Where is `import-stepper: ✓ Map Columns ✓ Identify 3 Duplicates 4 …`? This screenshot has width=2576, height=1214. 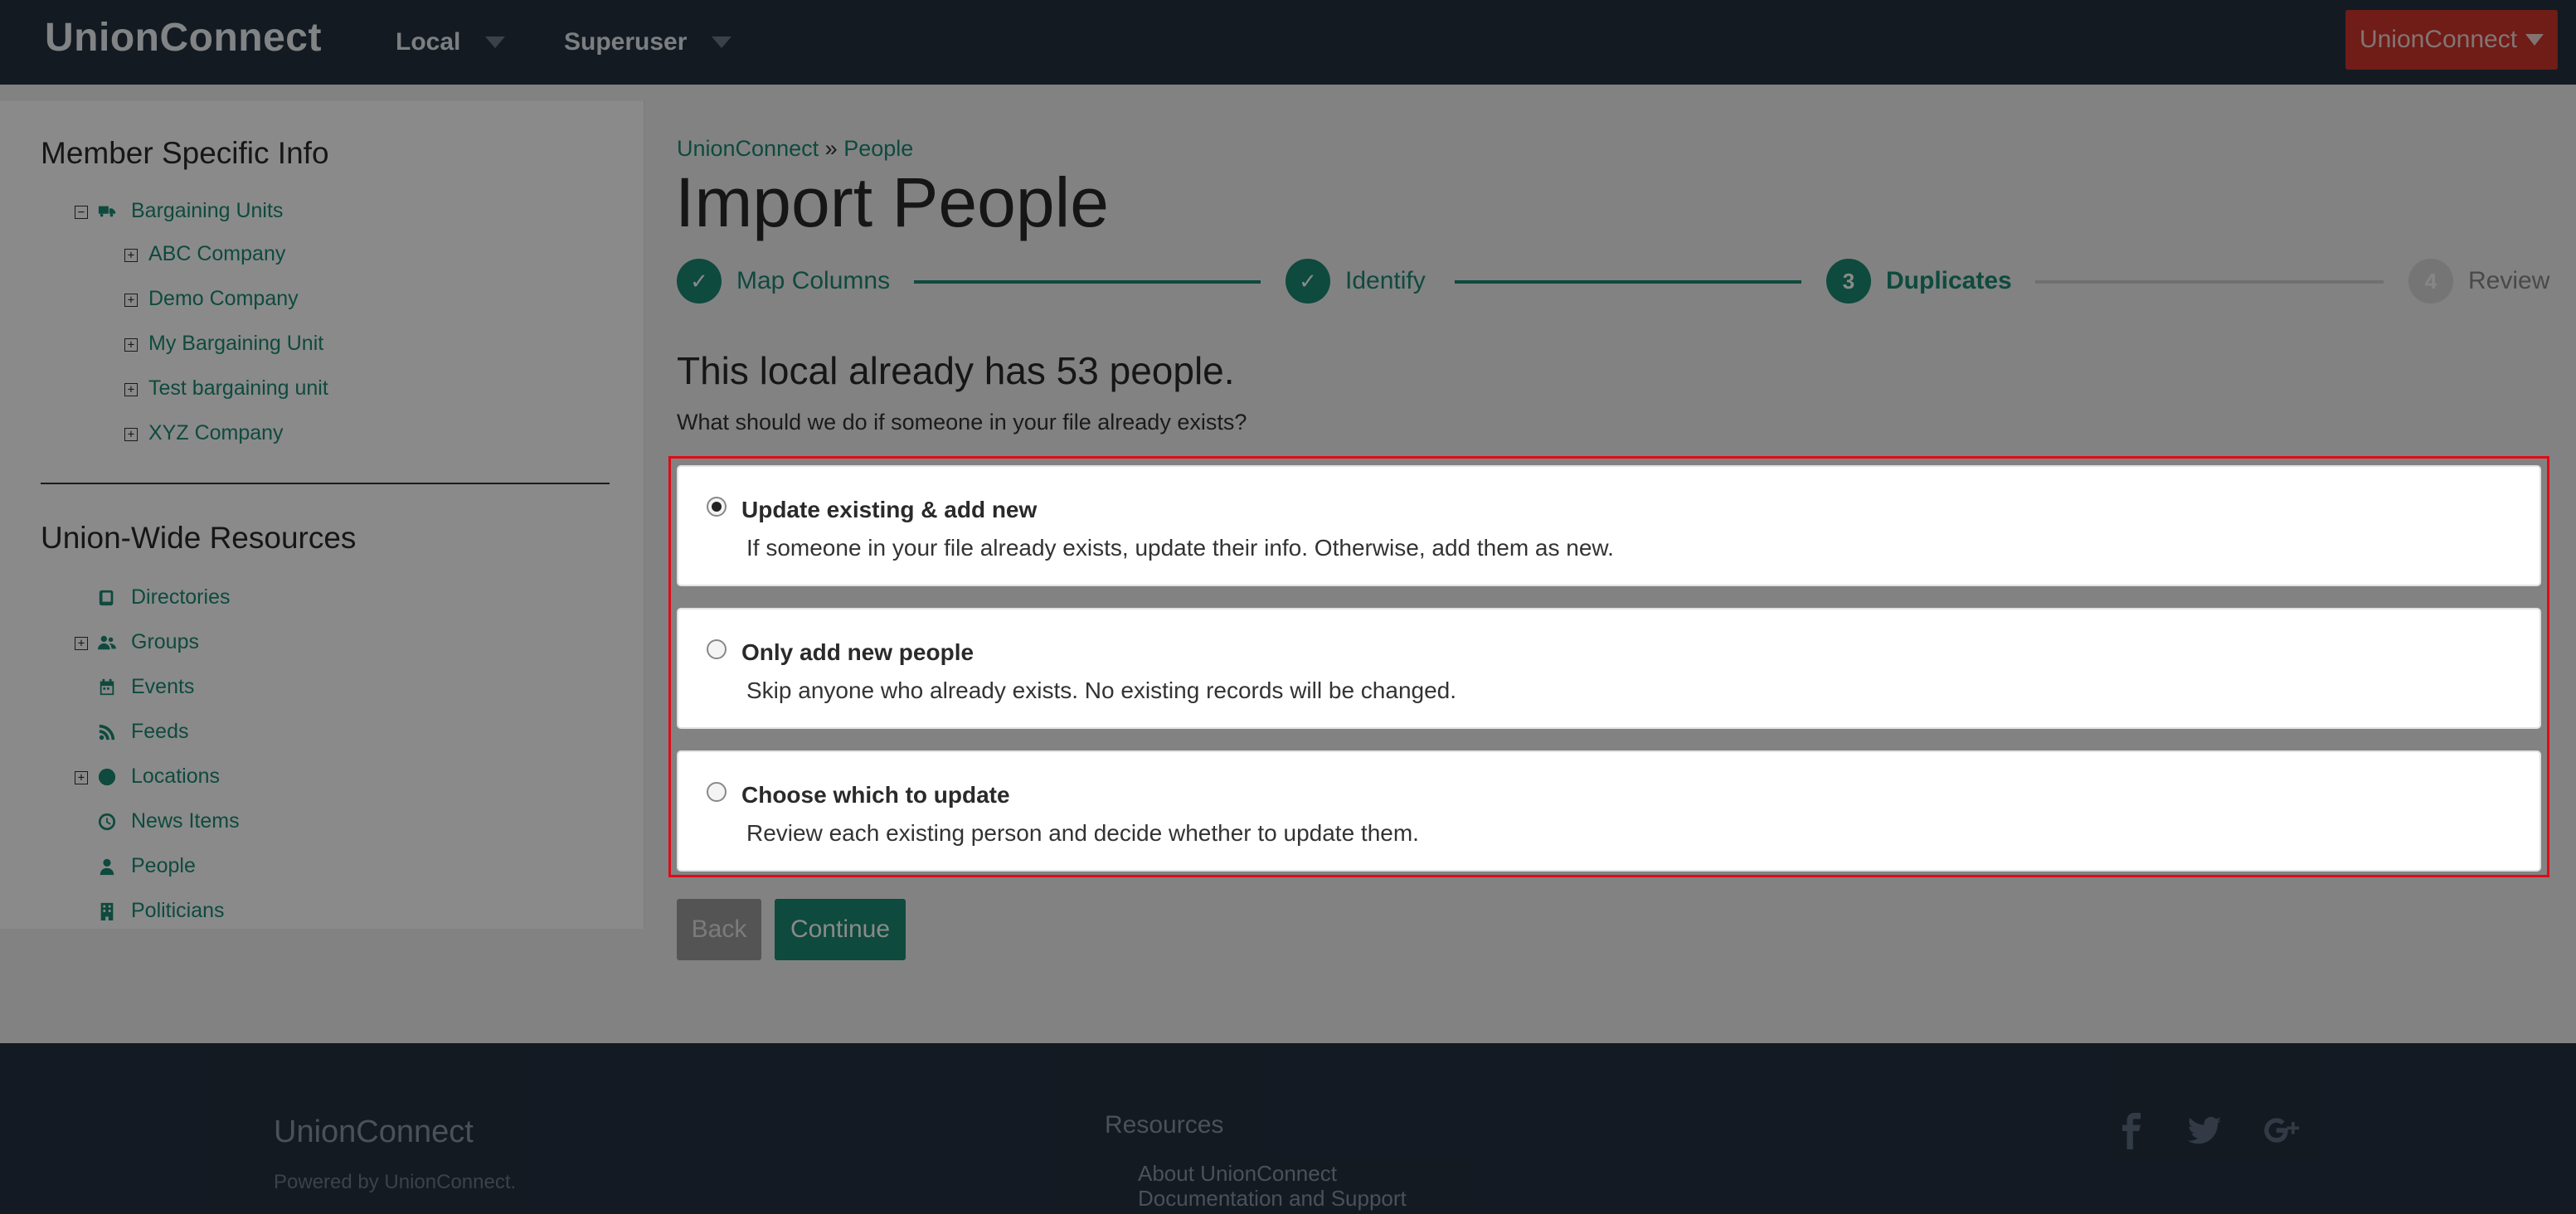 import-stepper: ✓ Map Columns ✓ Identify 3 Duplicates 4 … is located at coordinates (1613, 283).